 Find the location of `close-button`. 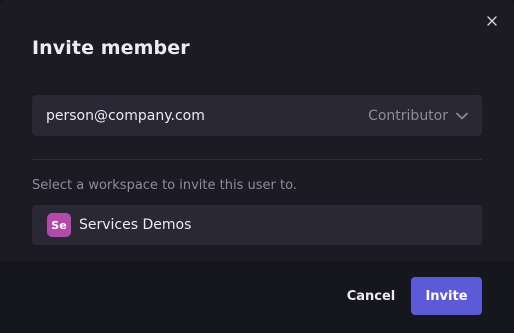

close-button is located at coordinates (492, 21).